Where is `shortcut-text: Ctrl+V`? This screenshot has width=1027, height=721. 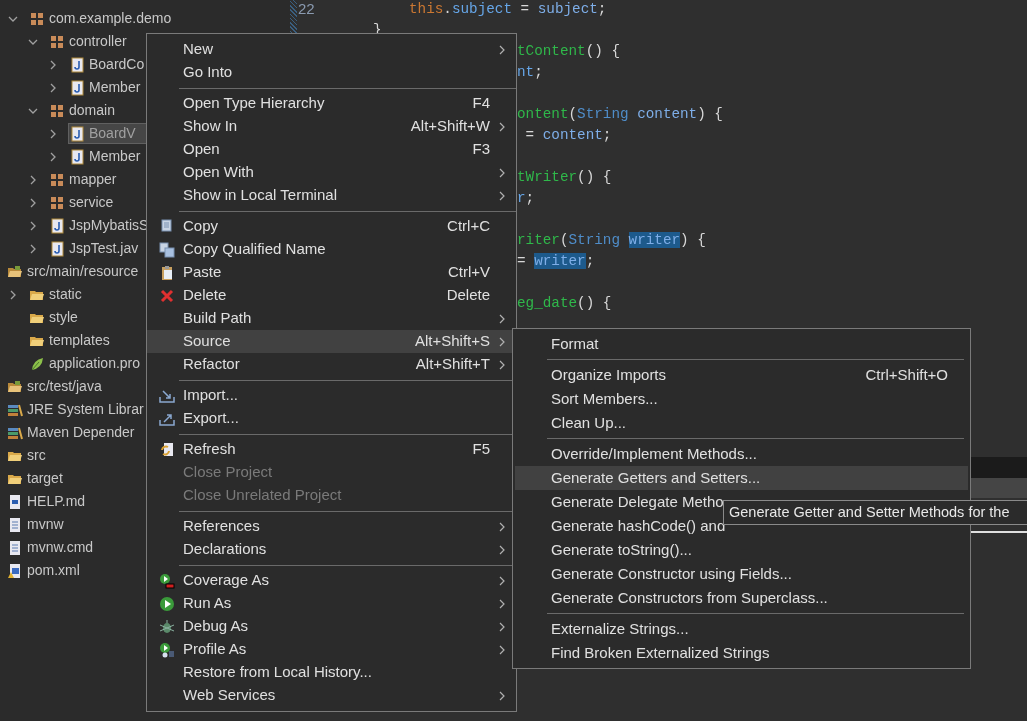 shortcut-text: Ctrl+V is located at coordinates (468, 272).